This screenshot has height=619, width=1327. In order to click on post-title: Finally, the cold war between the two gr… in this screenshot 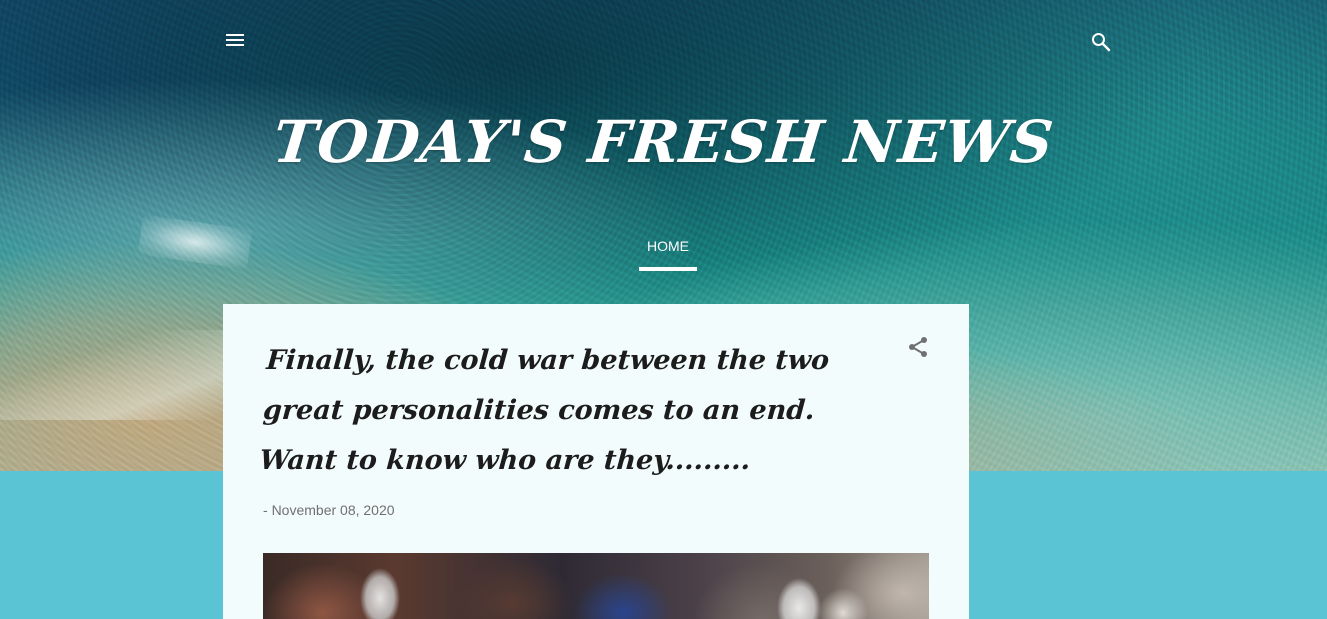, I will do `click(563, 411)`.